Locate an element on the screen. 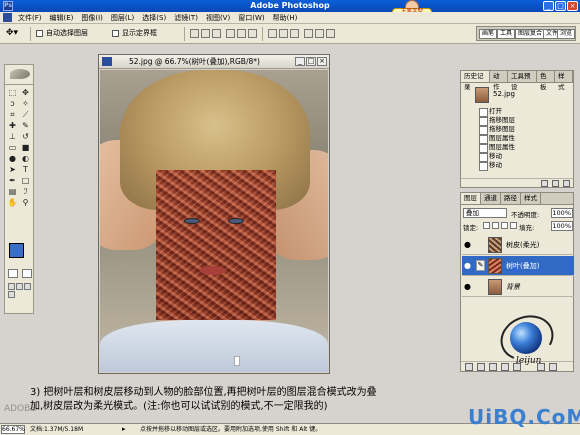  tab-tool-presets: 工具预设 is located at coordinates (522, 81).